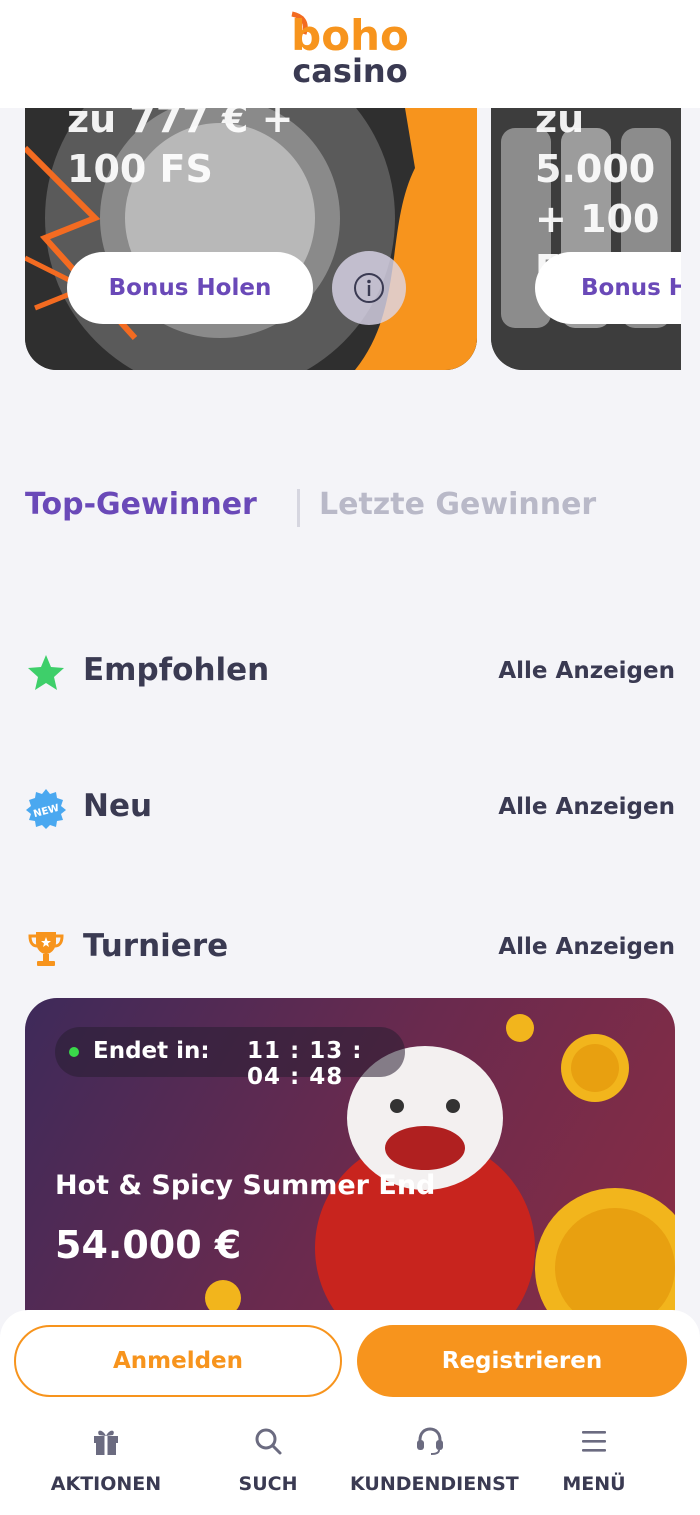 This screenshot has height=1515, width=700. Describe the element at coordinates (251, 239) in the screenshot. I see `promo-card-1: zu 777 € + 100 FS Bonus Holen` at that location.